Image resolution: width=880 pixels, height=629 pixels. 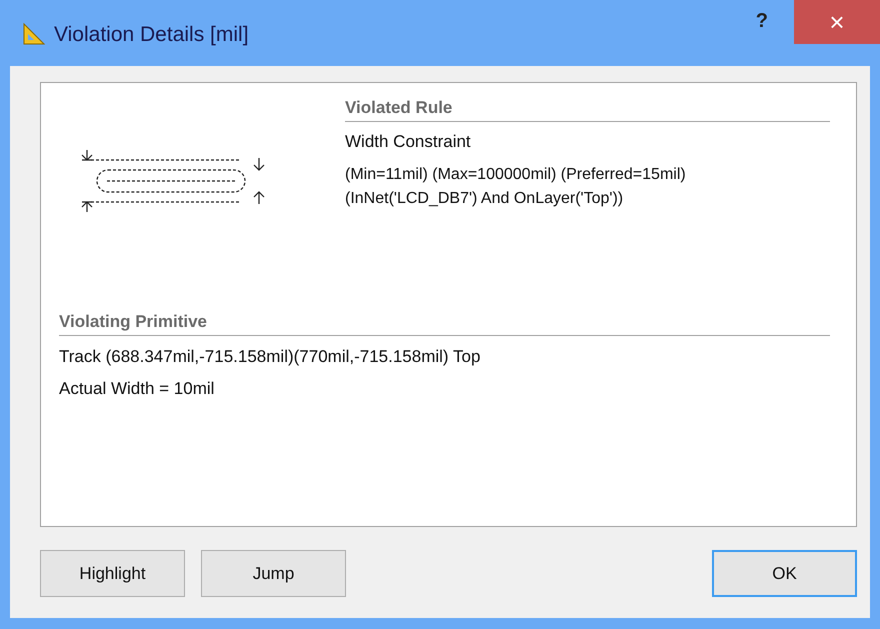 I want to click on window-title: Violation Details [mil], so click(x=151, y=35).